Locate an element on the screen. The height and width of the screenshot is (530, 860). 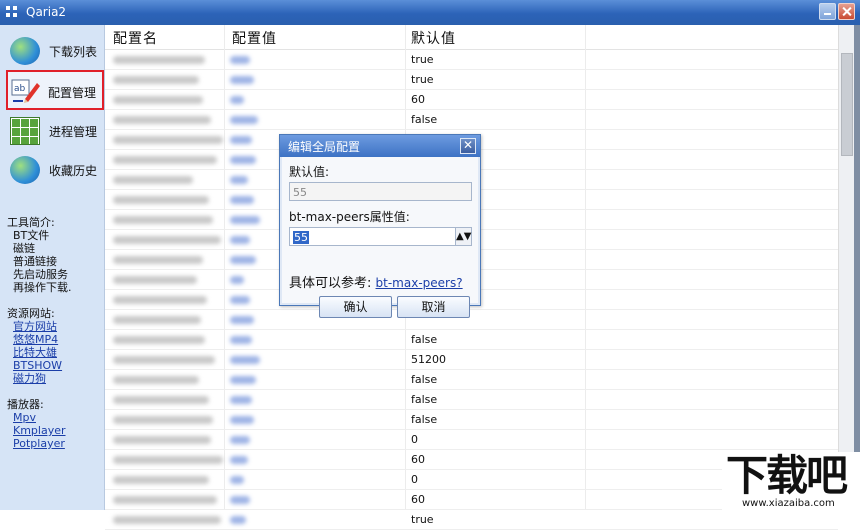
tool-intro: 工具简介: BT文件 磁链 普通链接 先启动服务 再操作下载. is located at coordinates (39, 255).